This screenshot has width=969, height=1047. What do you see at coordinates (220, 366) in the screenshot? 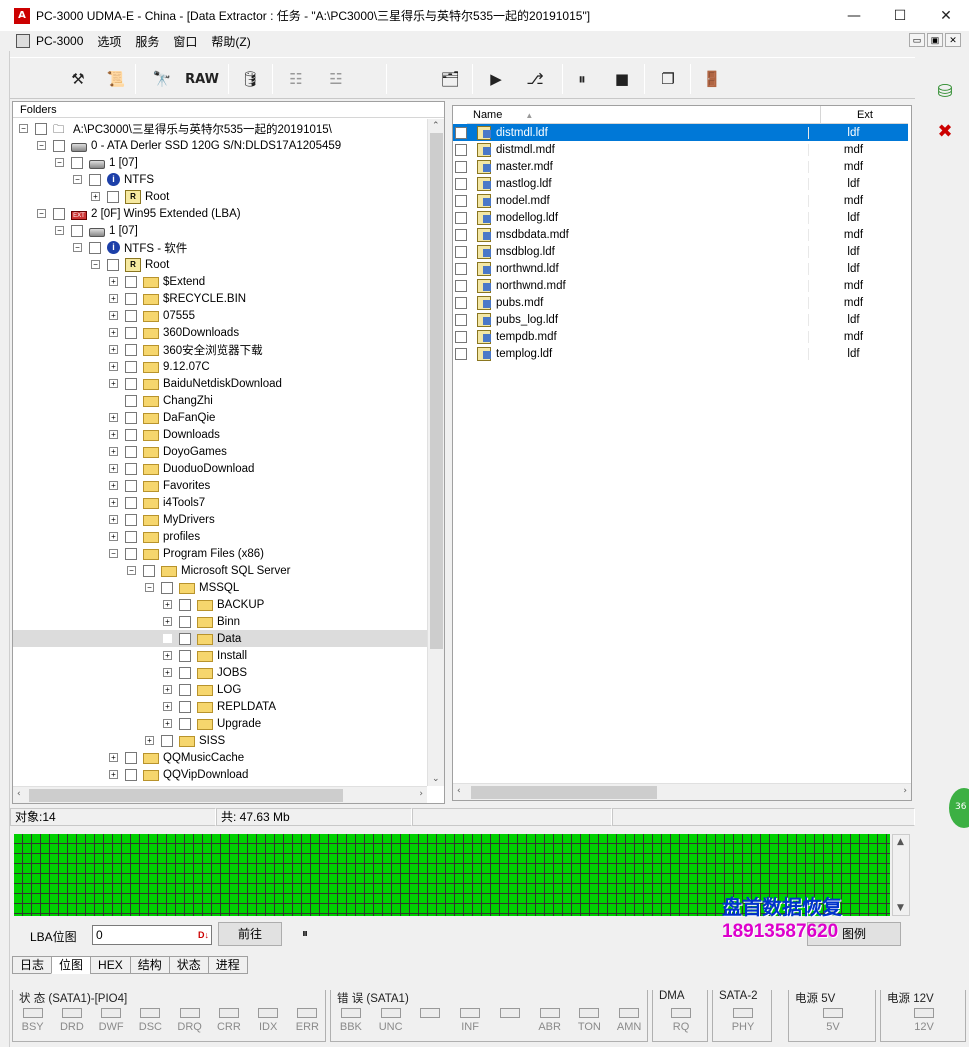
I see `tree-row: +9.12.07C` at bounding box center [220, 366].